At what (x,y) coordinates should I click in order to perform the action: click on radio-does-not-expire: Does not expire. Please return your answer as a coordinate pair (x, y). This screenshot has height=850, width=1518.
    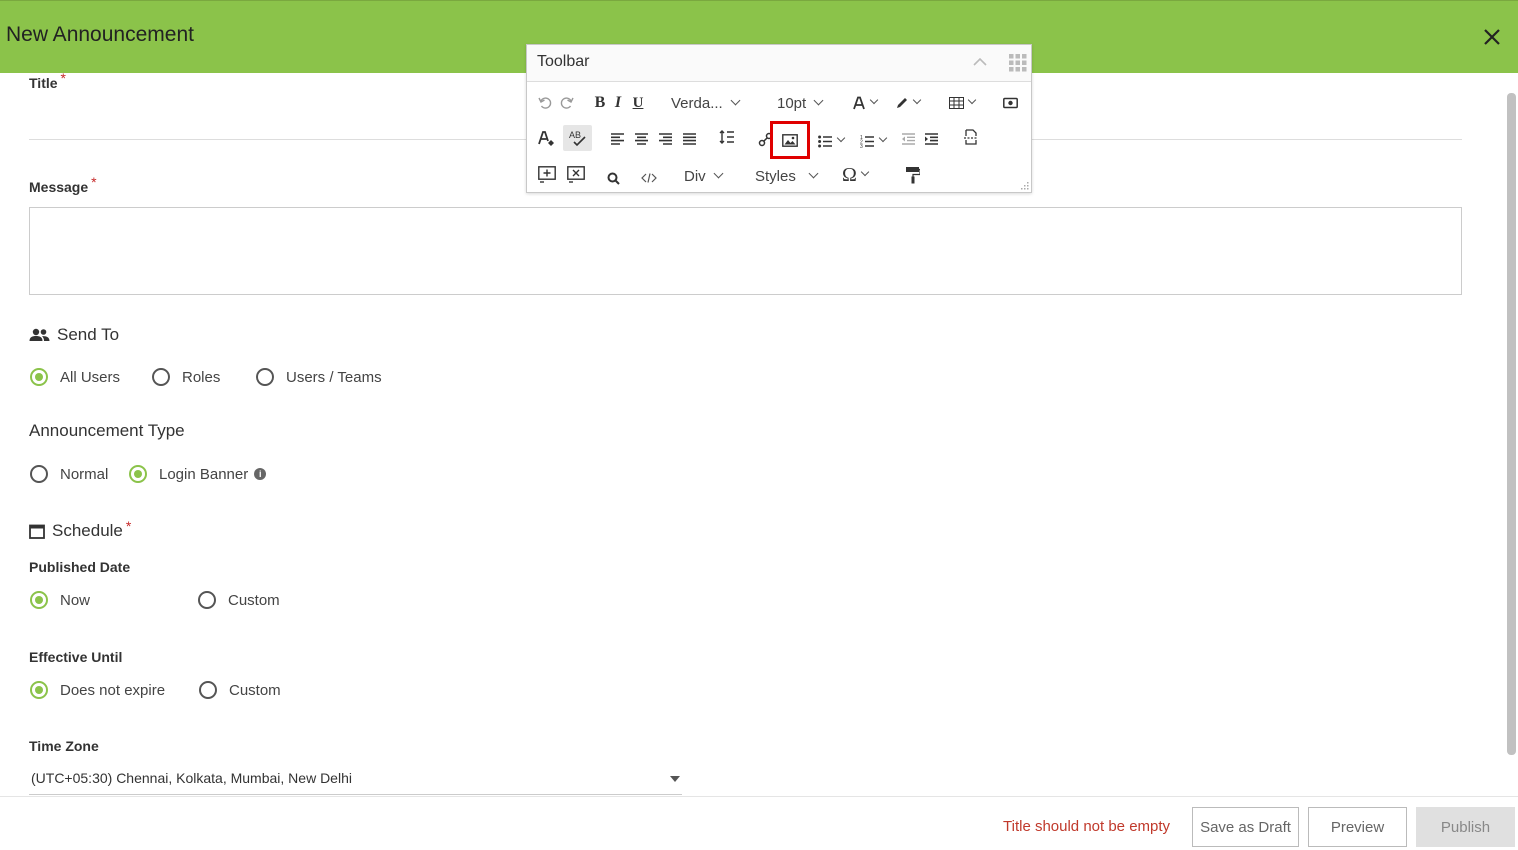
    Looking at the image, I should click on (97, 690).